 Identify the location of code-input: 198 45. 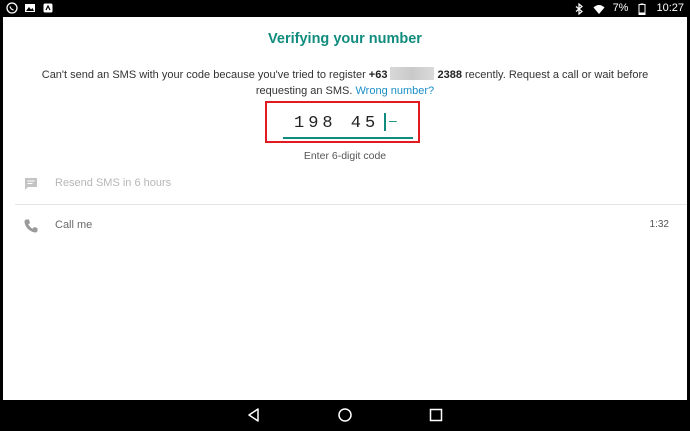
(336, 123).